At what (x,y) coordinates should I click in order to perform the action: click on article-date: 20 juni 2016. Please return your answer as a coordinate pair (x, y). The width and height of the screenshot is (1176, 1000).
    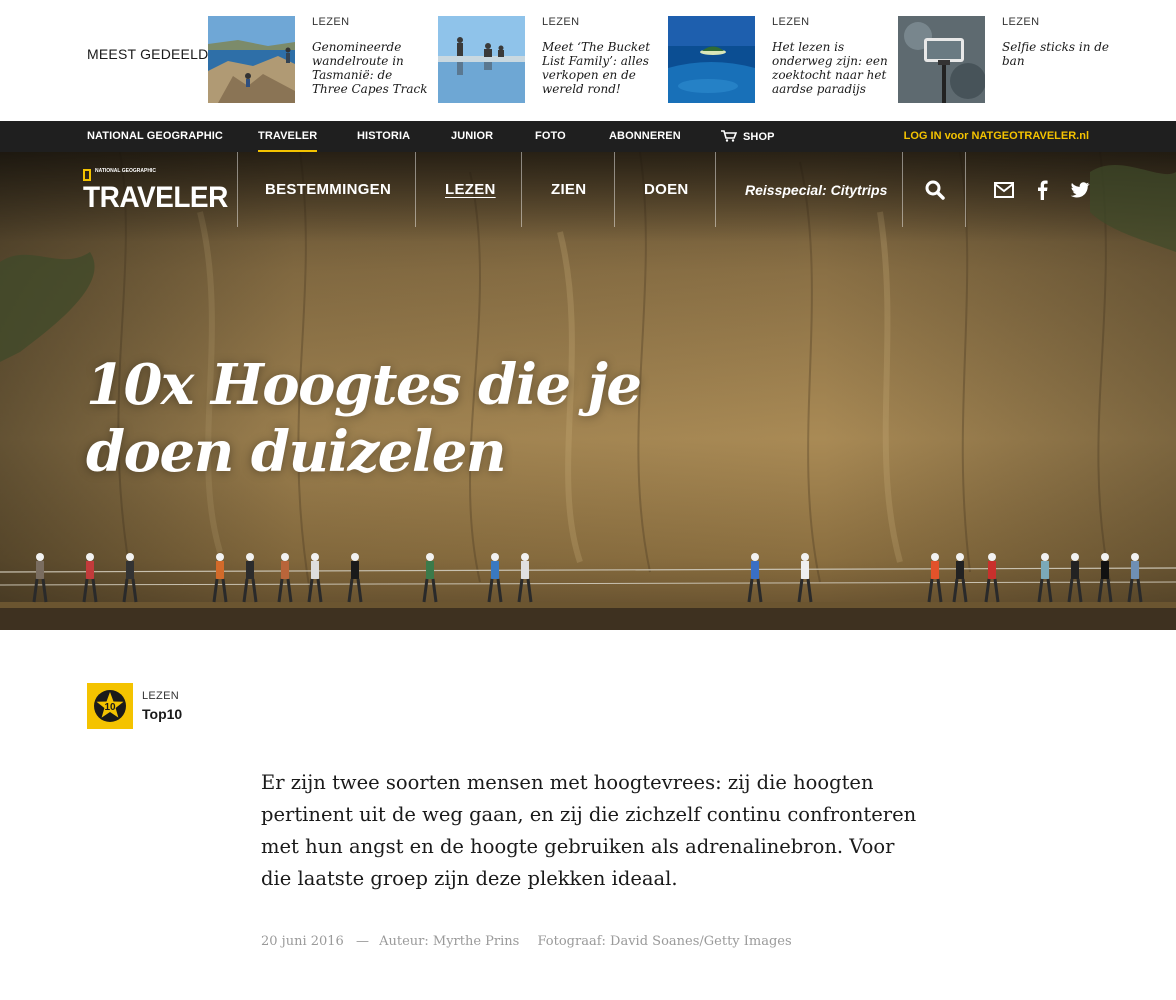
    Looking at the image, I should click on (302, 941).